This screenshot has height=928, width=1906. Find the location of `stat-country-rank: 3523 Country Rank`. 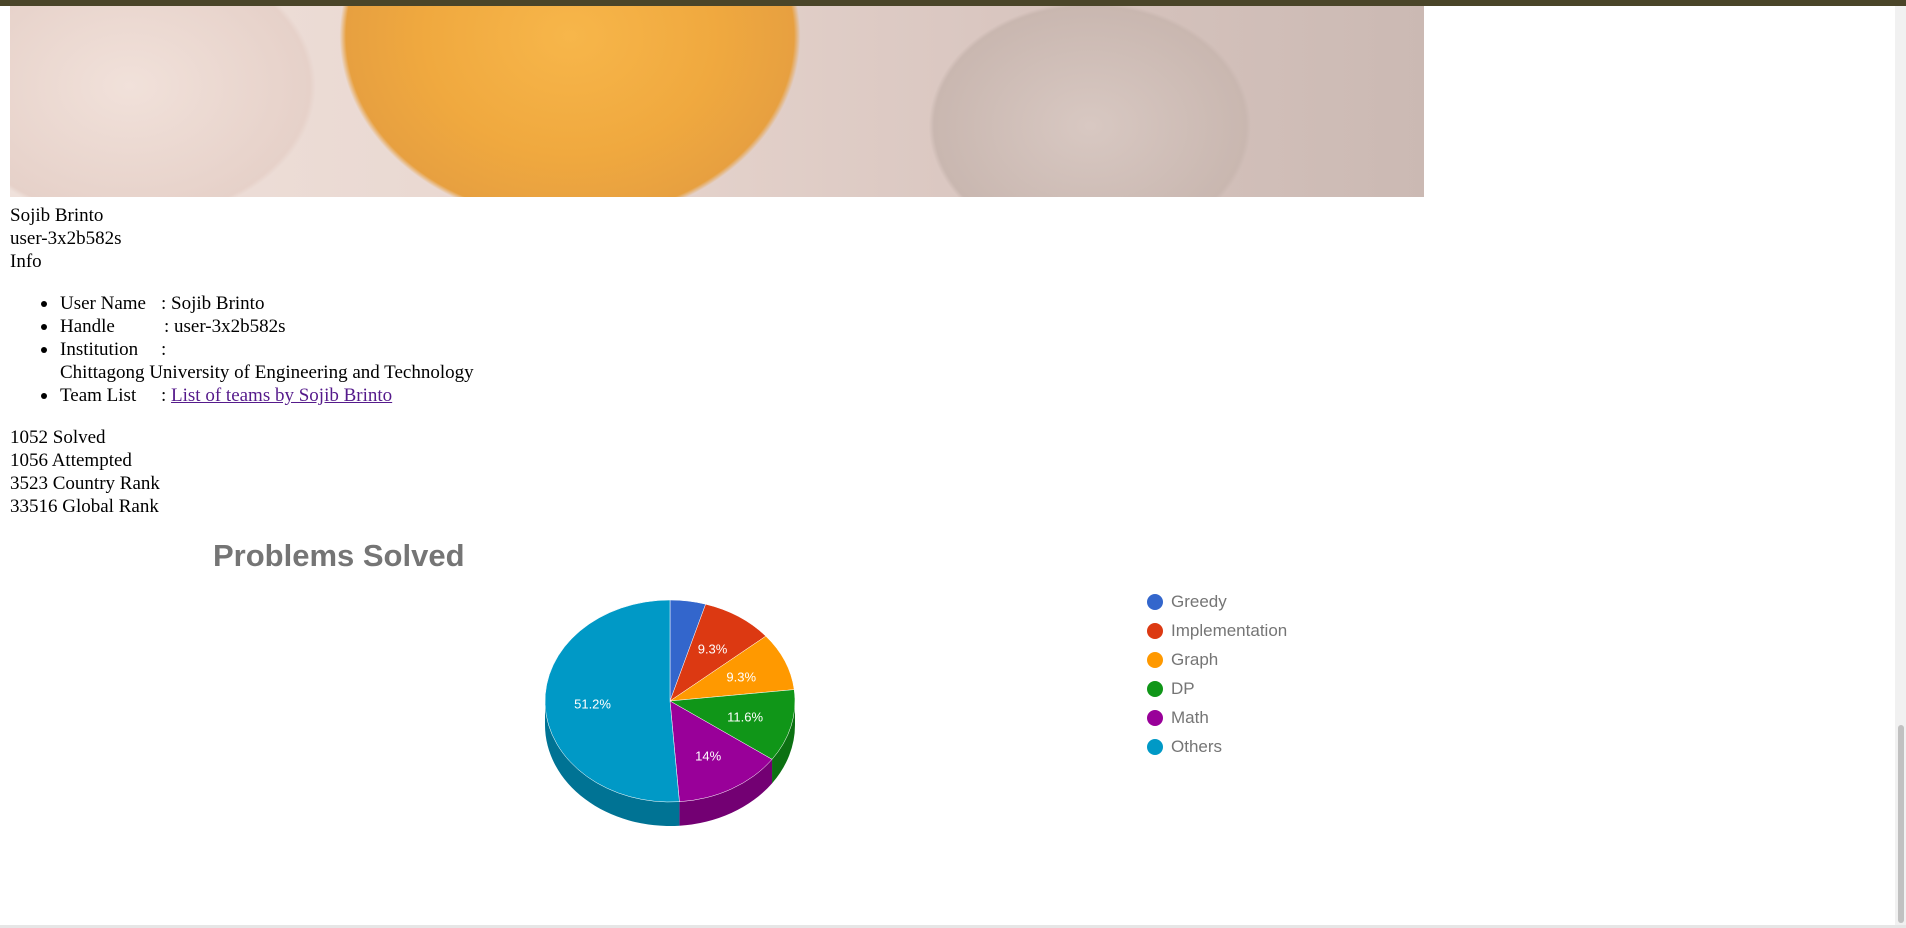

stat-country-rank: 3523 Country Rank is located at coordinates (85, 483).